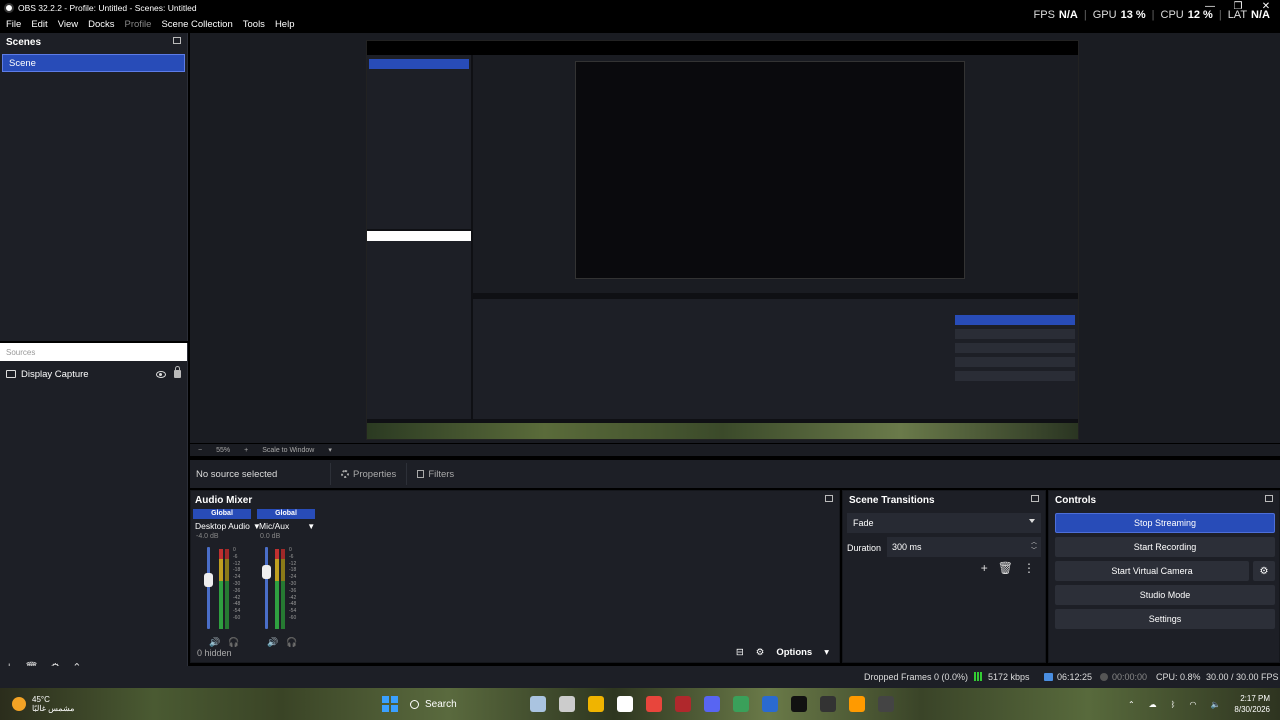 This screenshot has width=1280, height=720. I want to click on filters-label: Filters, so click(441, 474).